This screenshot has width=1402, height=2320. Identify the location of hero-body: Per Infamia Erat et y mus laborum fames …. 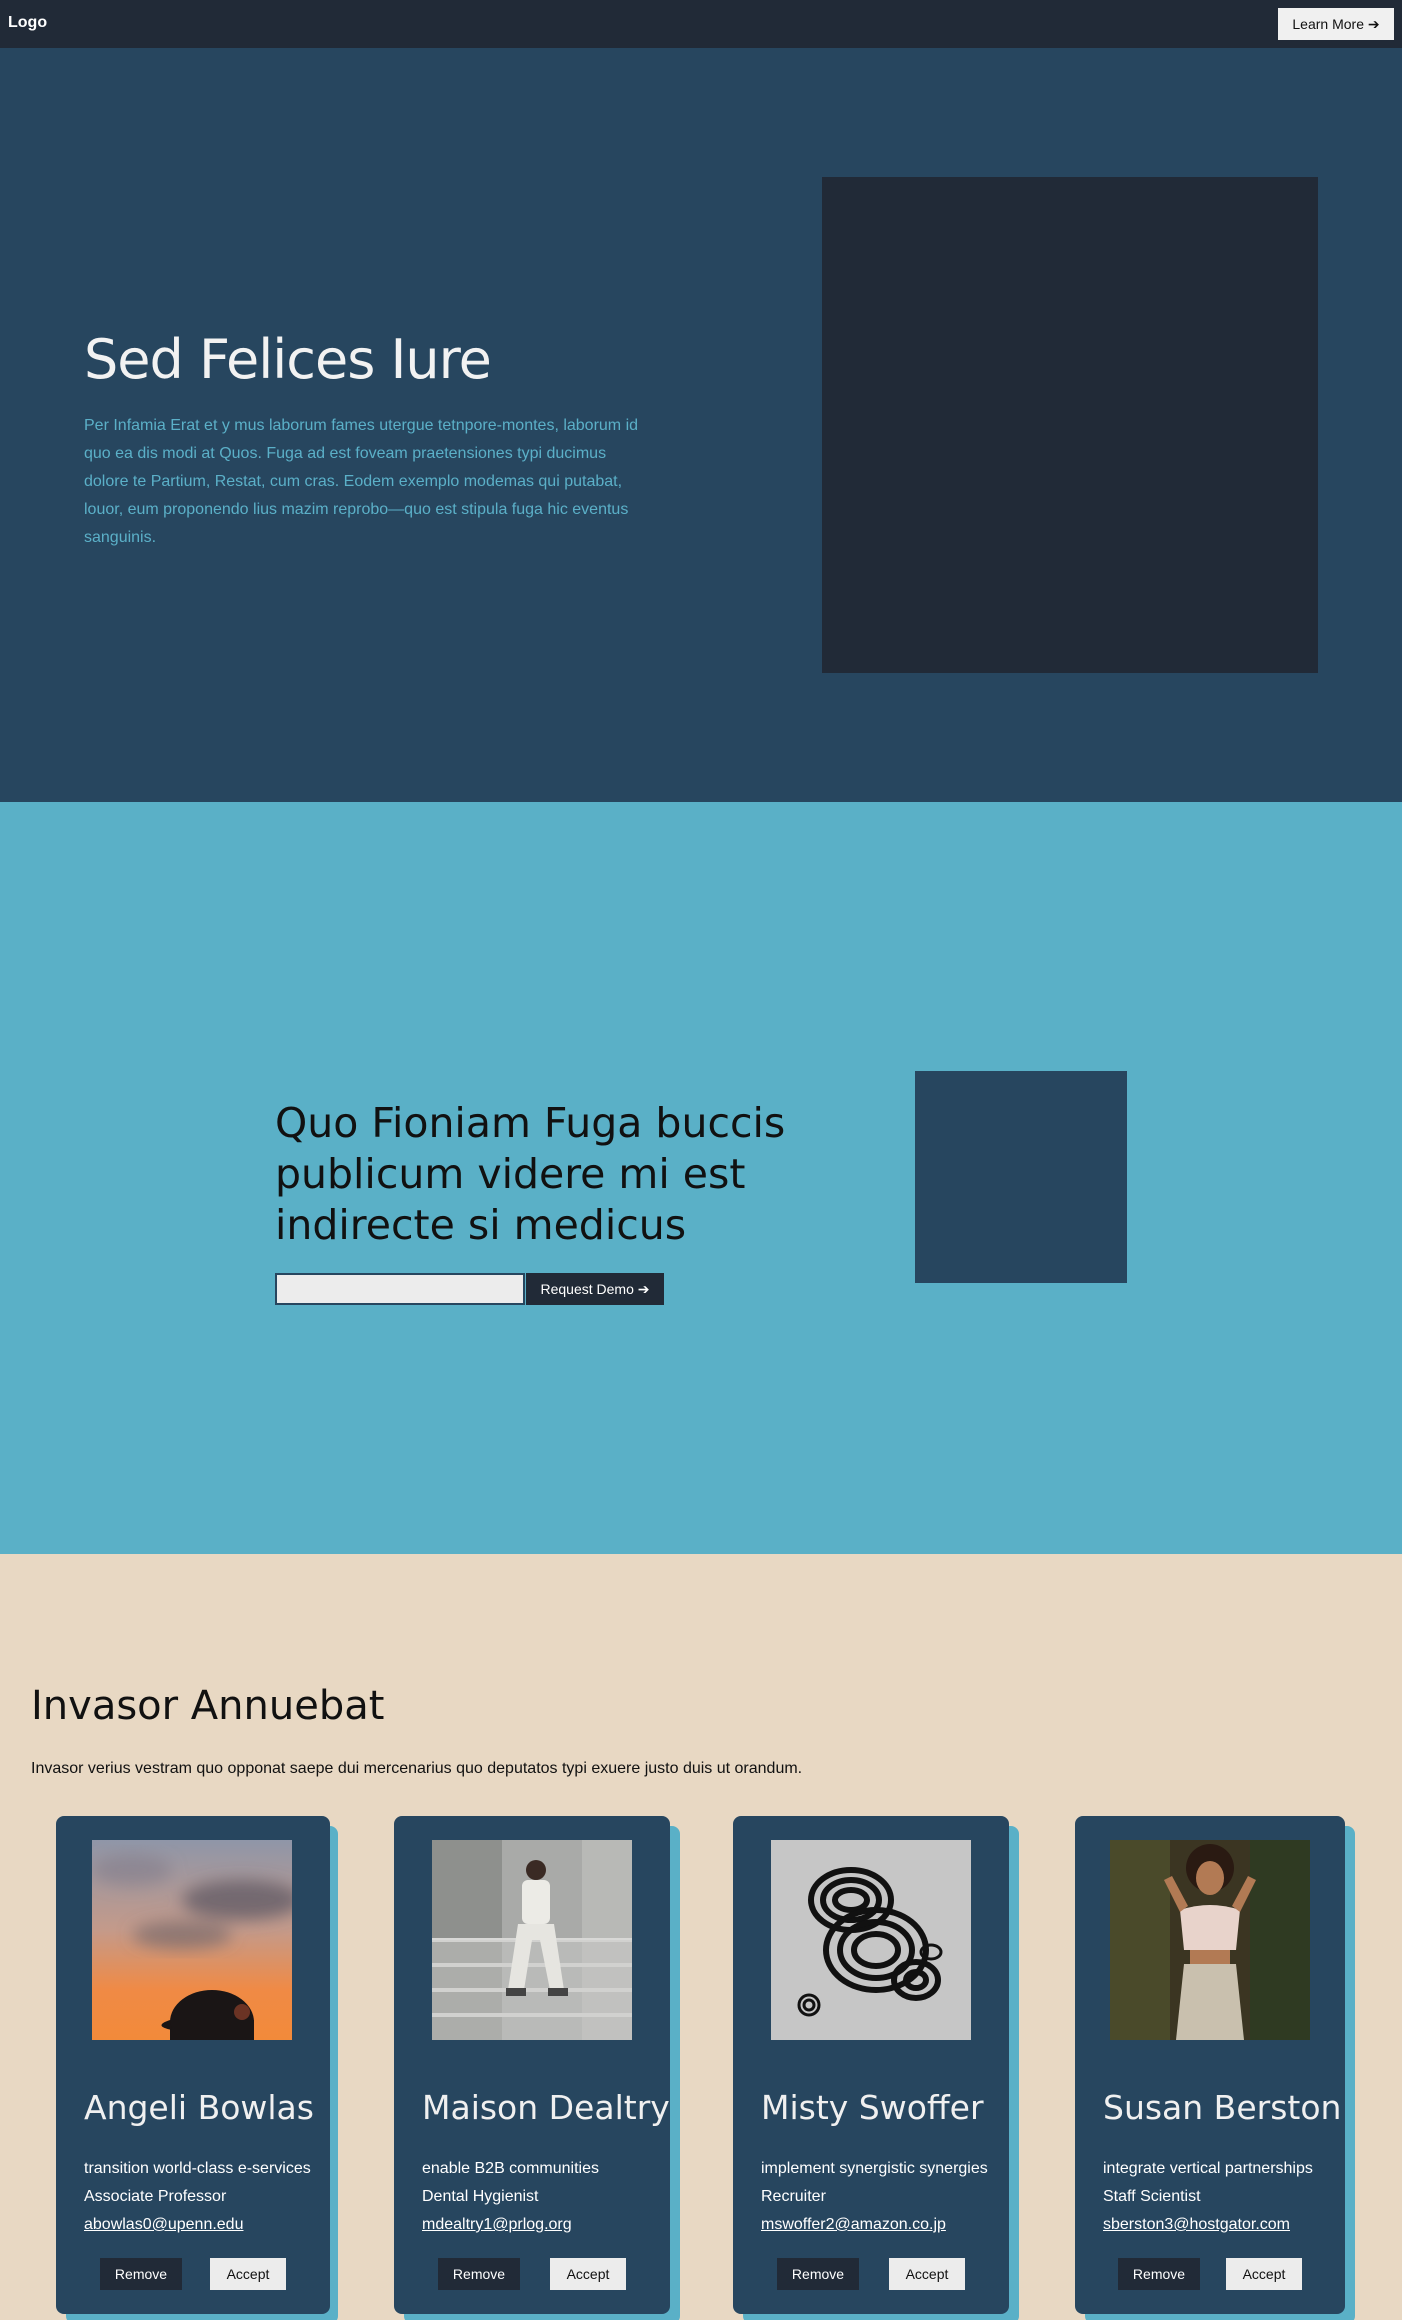
(361, 481).